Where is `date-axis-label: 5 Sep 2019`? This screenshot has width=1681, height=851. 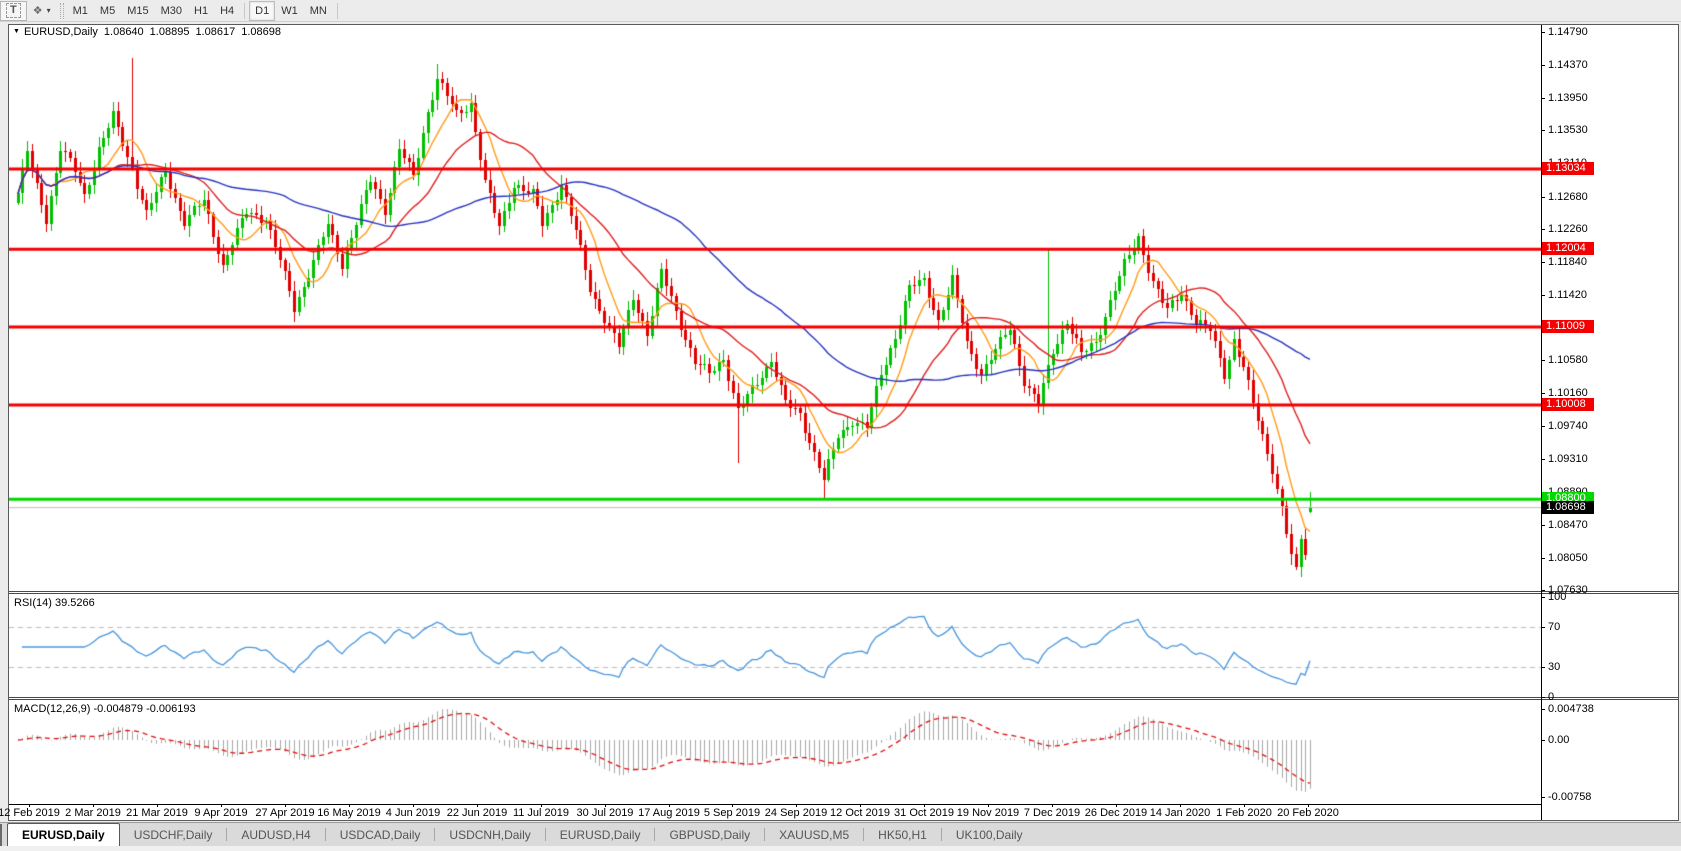 date-axis-label: 5 Sep 2019 is located at coordinates (732, 813).